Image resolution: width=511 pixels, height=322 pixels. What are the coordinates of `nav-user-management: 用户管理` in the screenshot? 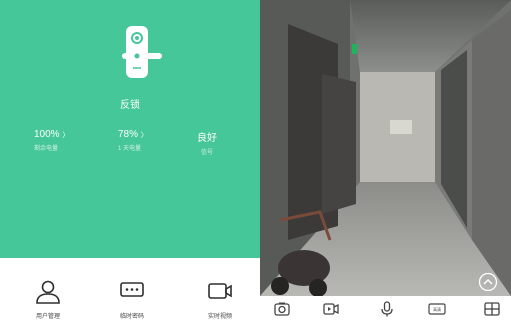 It's located at (48, 290).